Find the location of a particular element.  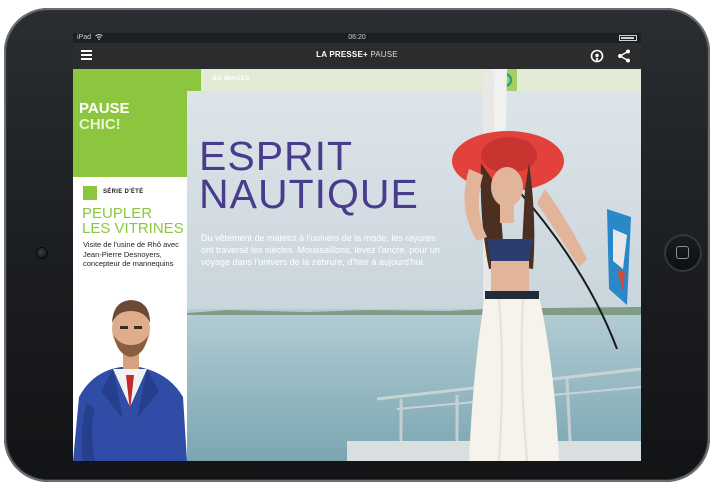

portrait-image is located at coordinates (130, 370).